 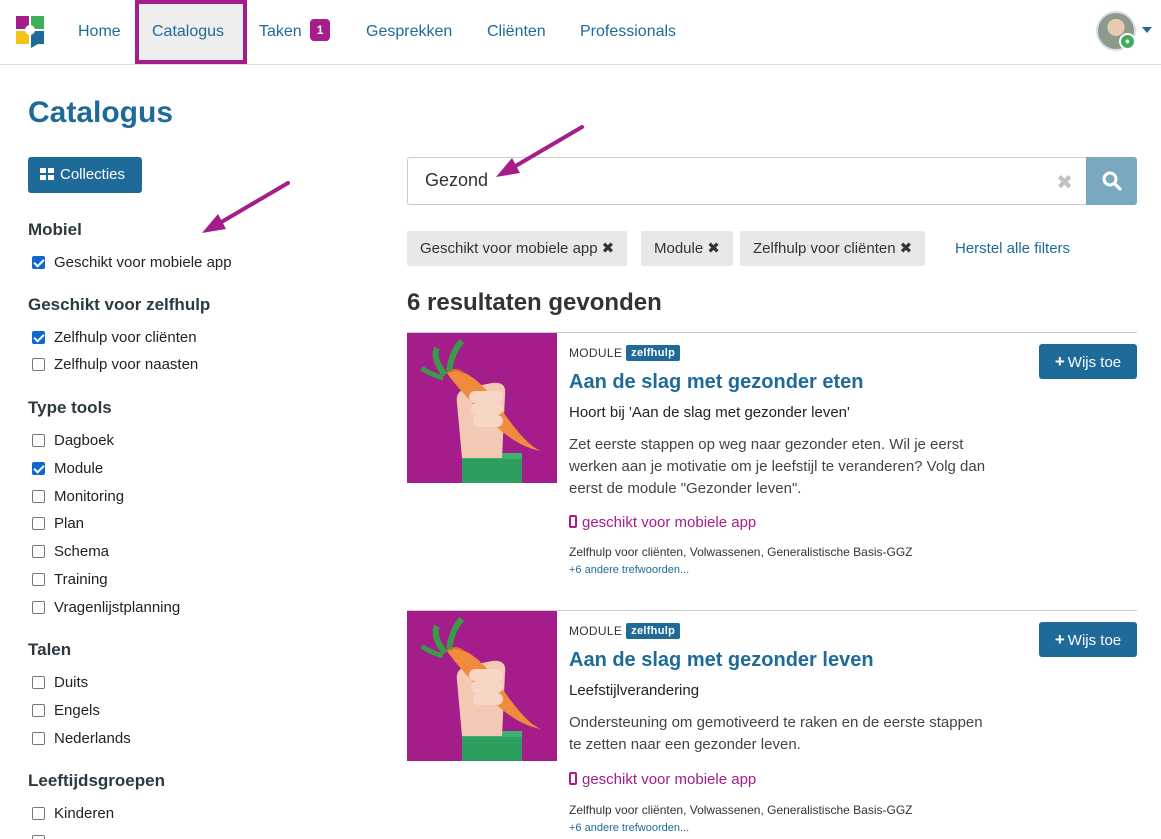 What do you see at coordinates (1064, 182) in the screenshot?
I see `clear-search-icon: ✖` at bounding box center [1064, 182].